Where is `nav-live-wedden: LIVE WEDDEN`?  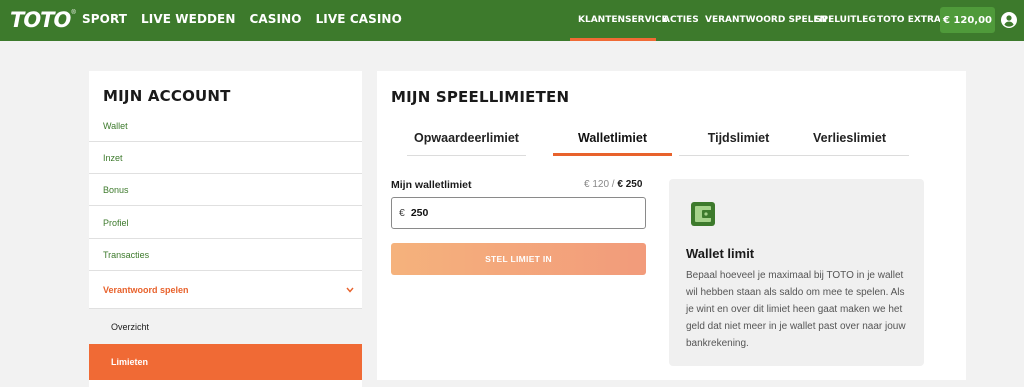 nav-live-wedden: LIVE WEDDEN is located at coordinates (188, 19).